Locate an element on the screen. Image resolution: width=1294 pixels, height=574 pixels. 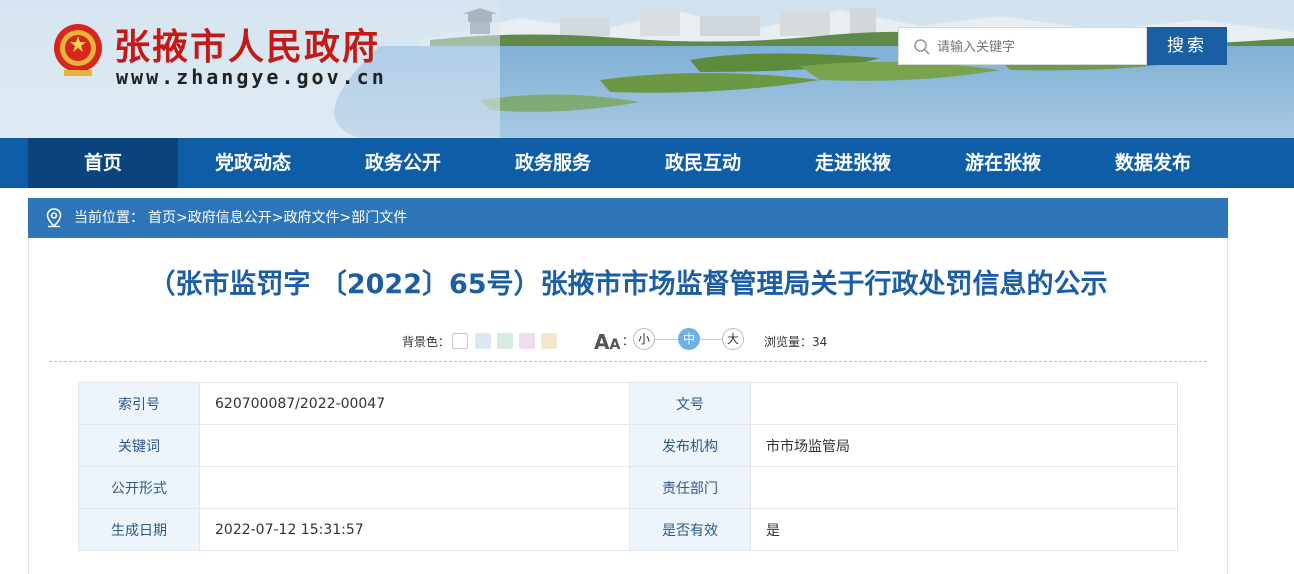
info-key: 关键词 is located at coordinates (139, 445).